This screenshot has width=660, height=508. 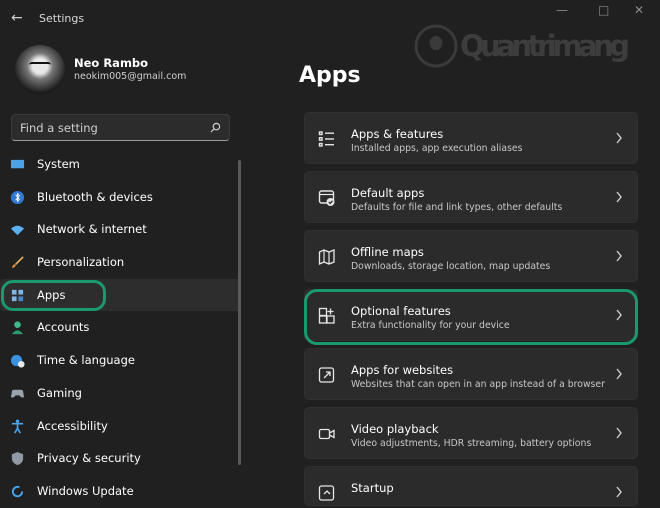 What do you see at coordinates (326, 434) in the screenshot?
I see `video-icon` at bounding box center [326, 434].